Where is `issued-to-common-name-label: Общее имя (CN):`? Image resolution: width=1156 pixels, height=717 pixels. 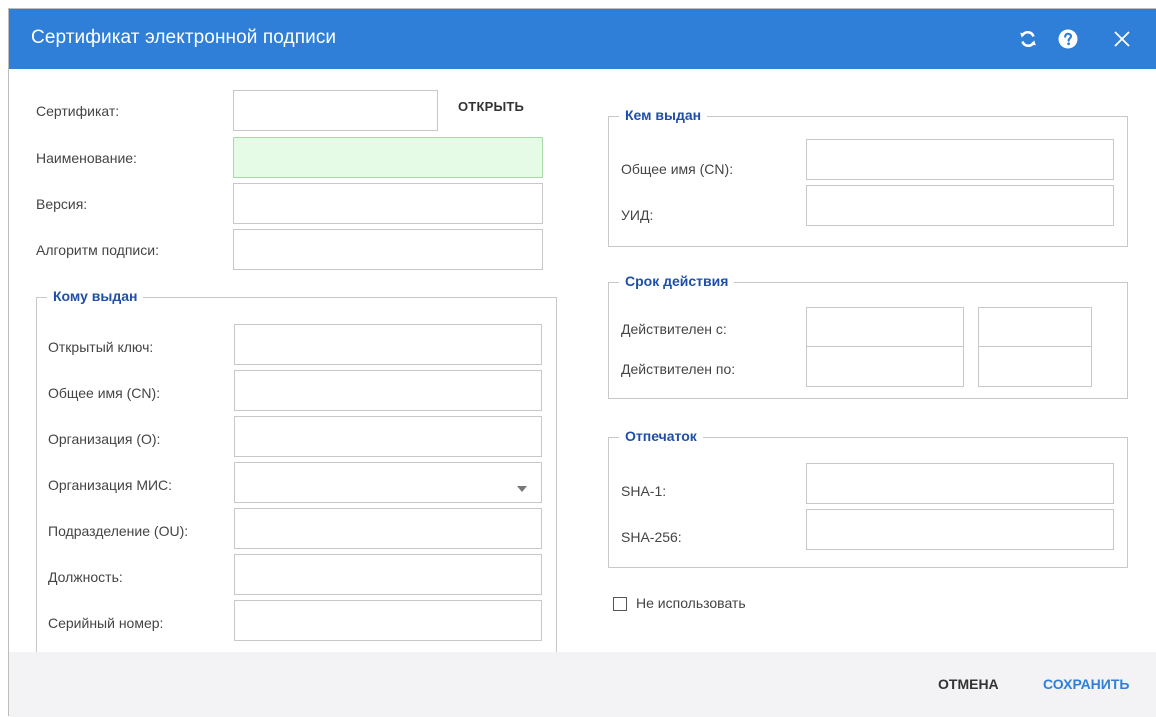
issued-to-common-name-label: Общее имя (CN): is located at coordinates (104, 393).